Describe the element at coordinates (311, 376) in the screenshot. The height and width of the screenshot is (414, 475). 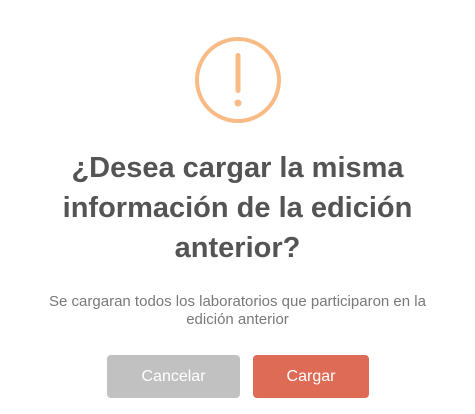
I see `confirm-button: Cargar` at that location.